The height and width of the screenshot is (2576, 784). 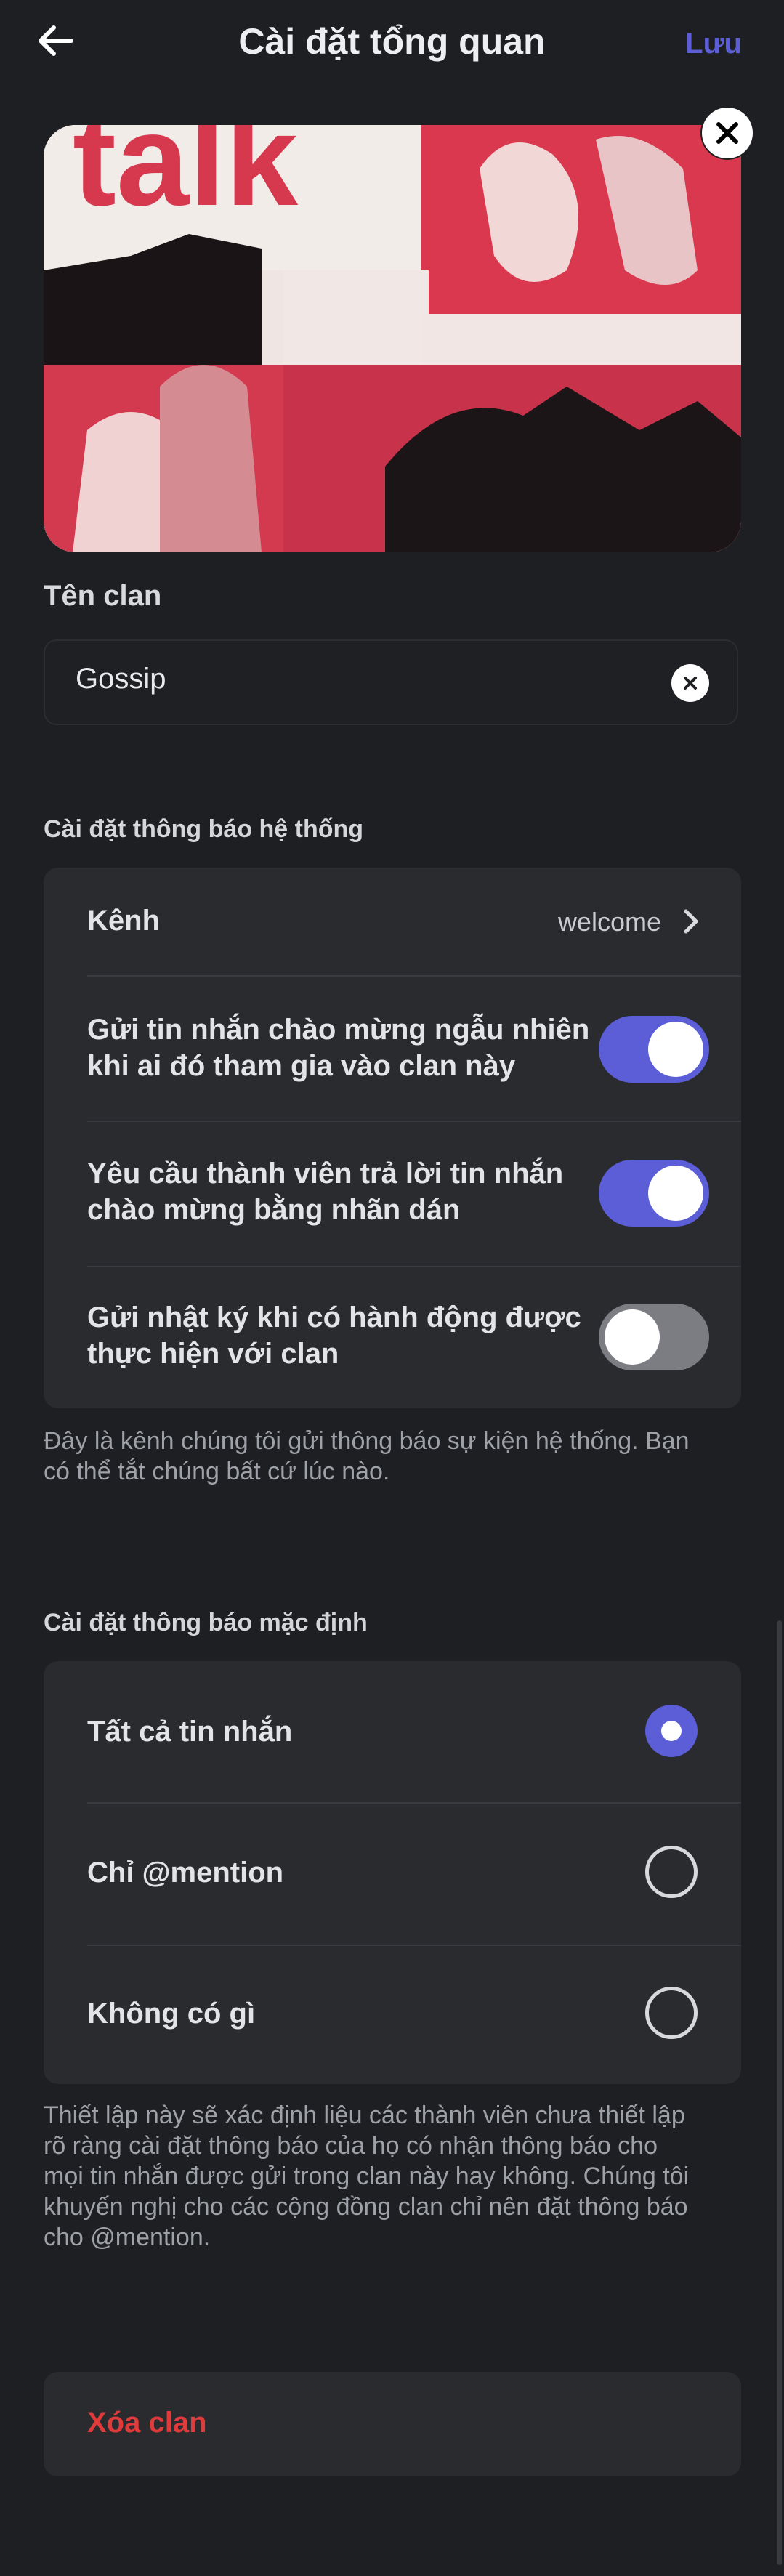 I want to click on channel-label: Kênh, so click(x=123, y=921).